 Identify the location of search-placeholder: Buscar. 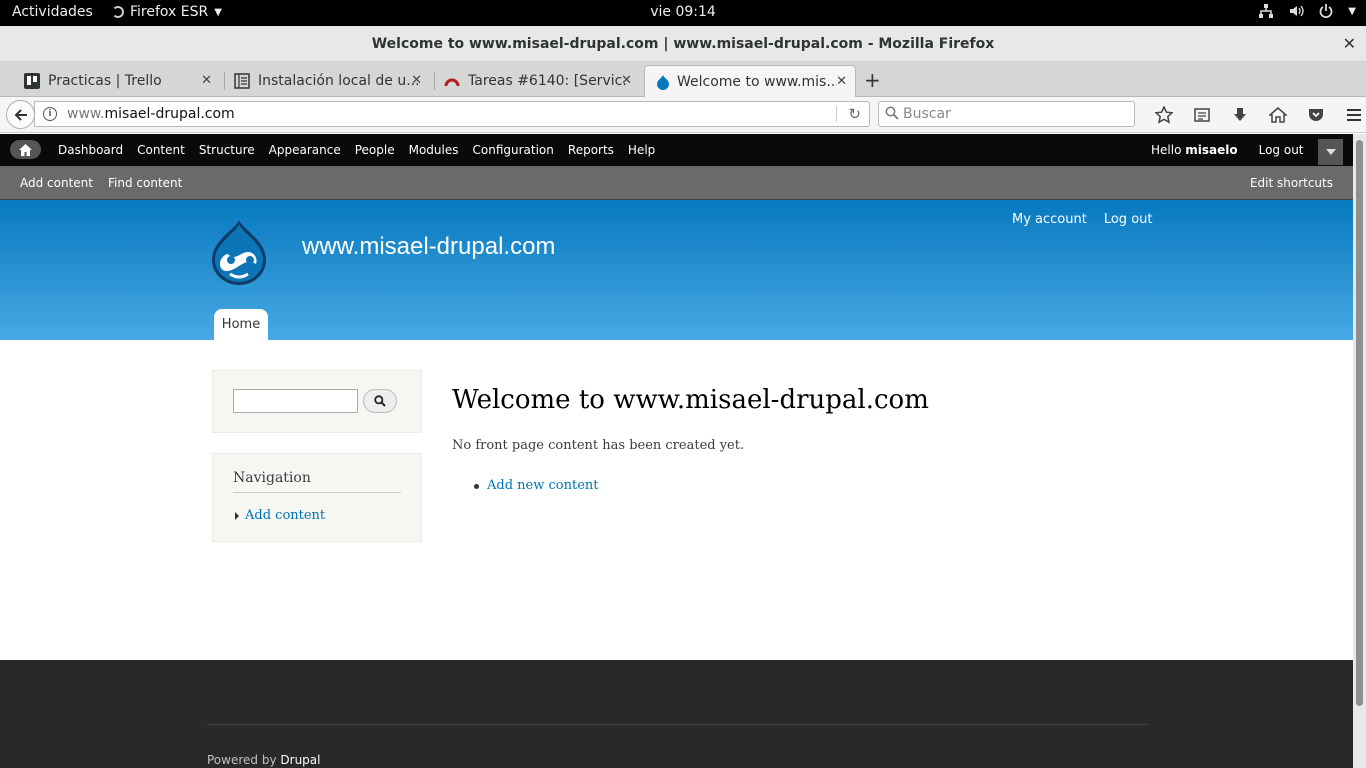
(927, 114).